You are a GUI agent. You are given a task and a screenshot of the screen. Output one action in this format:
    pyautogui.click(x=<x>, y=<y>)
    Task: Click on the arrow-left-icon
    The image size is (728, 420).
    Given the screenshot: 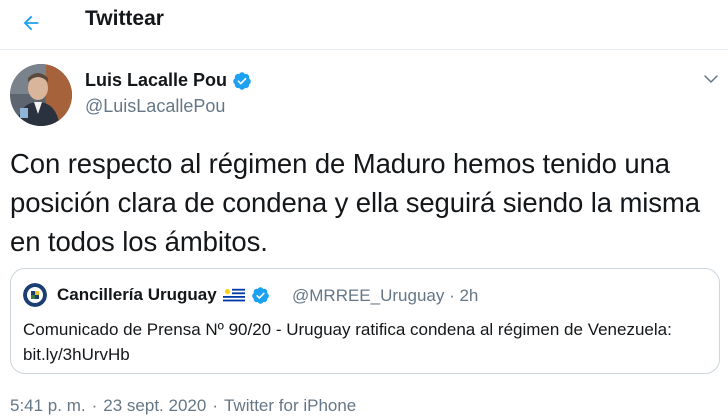 What is the action you would take?
    pyautogui.click(x=31, y=23)
    